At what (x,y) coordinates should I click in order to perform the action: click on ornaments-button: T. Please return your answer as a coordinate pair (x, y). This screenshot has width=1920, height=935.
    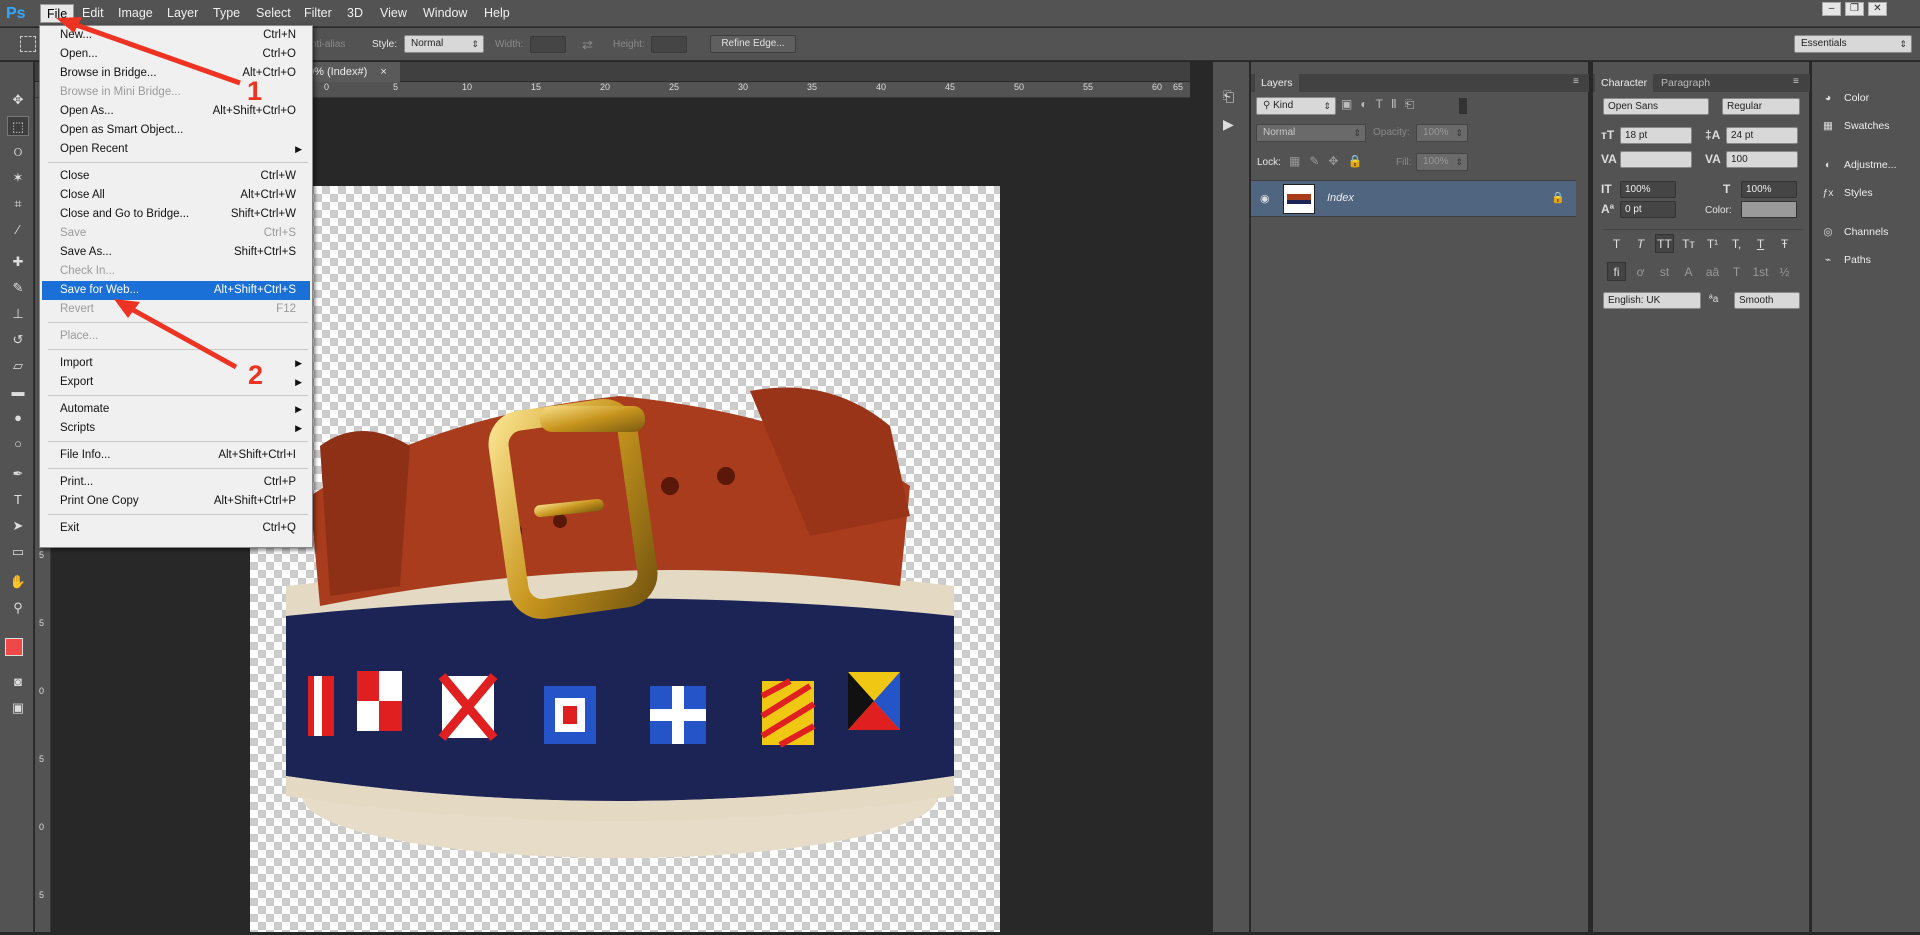
    Looking at the image, I should click on (1736, 271).